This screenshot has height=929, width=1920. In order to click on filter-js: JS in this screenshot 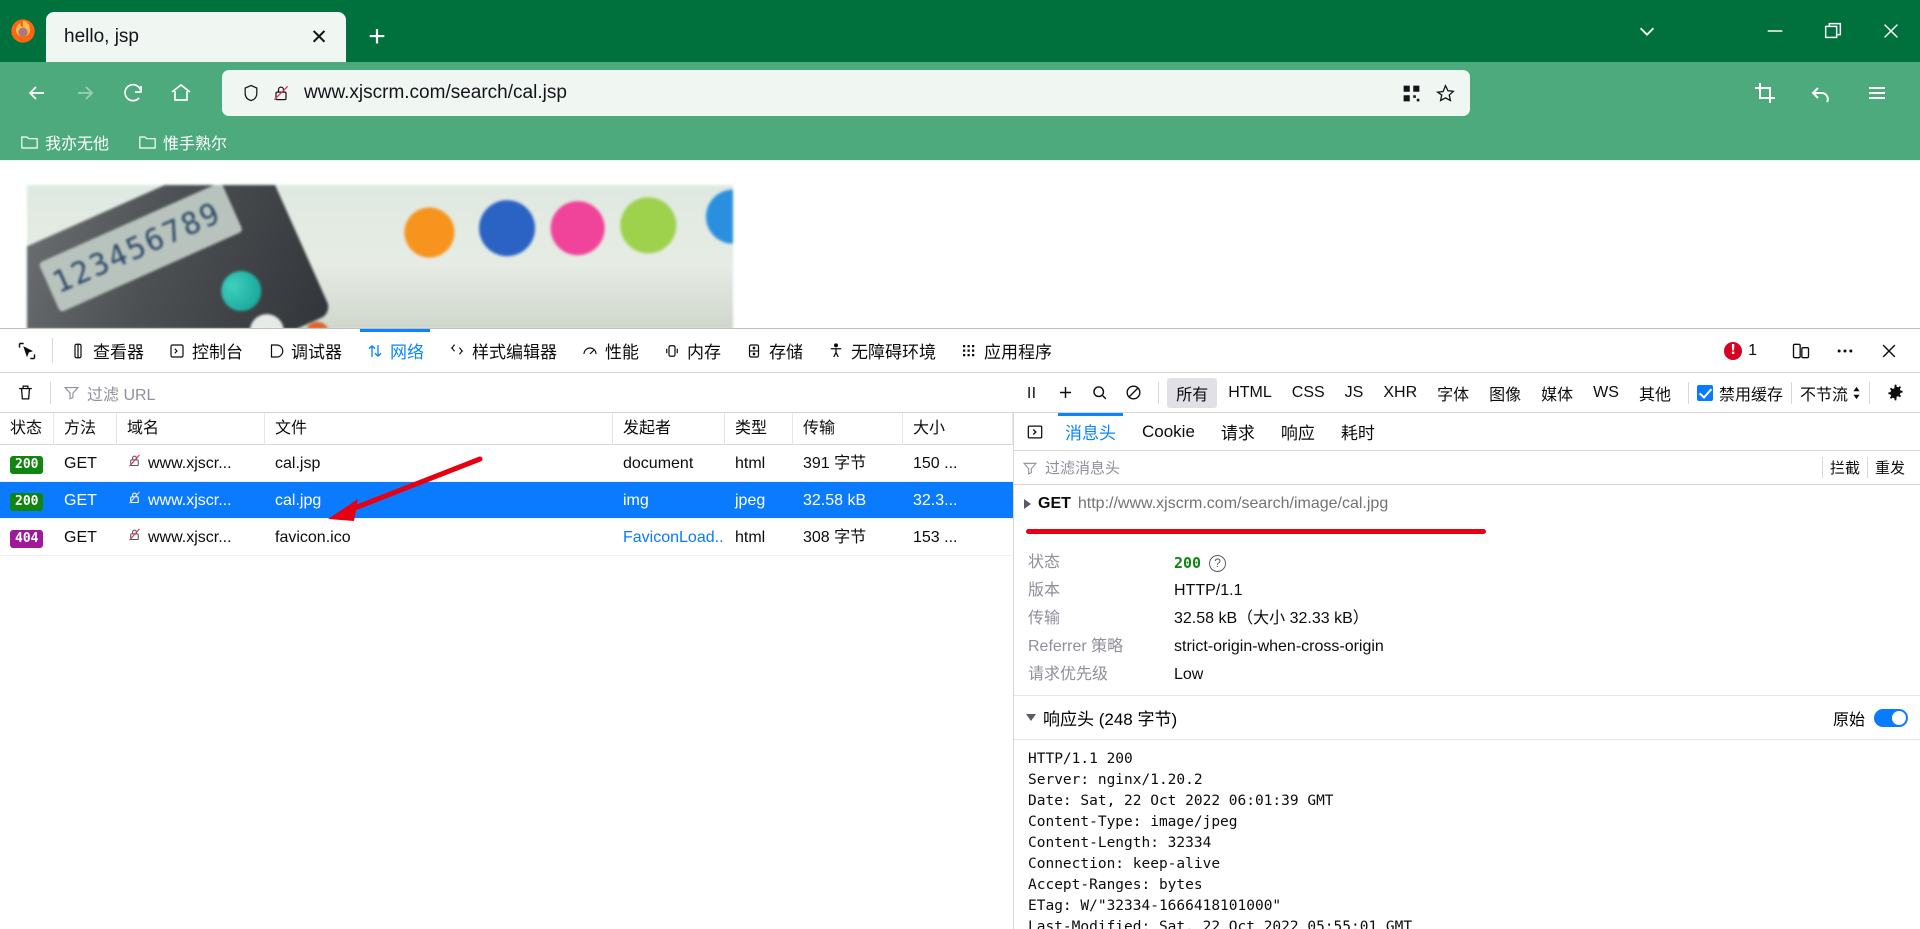, I will do `click(1354, 393)`.